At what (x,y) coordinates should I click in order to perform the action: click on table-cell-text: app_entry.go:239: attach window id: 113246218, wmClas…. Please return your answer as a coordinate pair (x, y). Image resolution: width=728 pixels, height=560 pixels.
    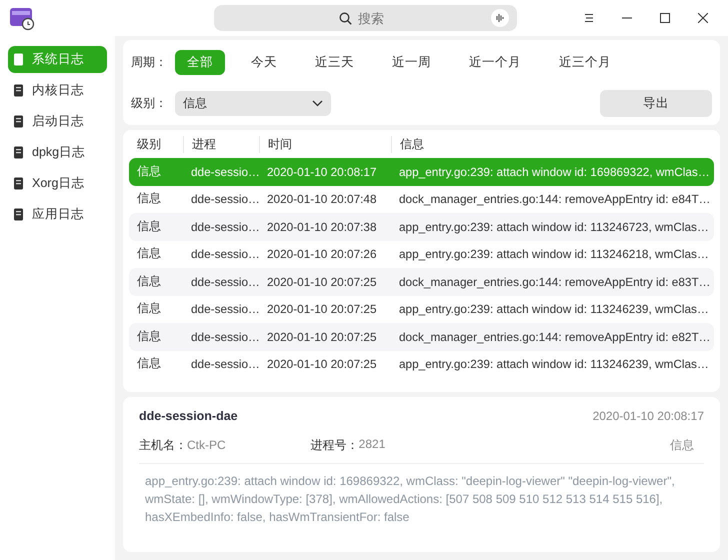
    Looking at the image, I should click on (554, 254).